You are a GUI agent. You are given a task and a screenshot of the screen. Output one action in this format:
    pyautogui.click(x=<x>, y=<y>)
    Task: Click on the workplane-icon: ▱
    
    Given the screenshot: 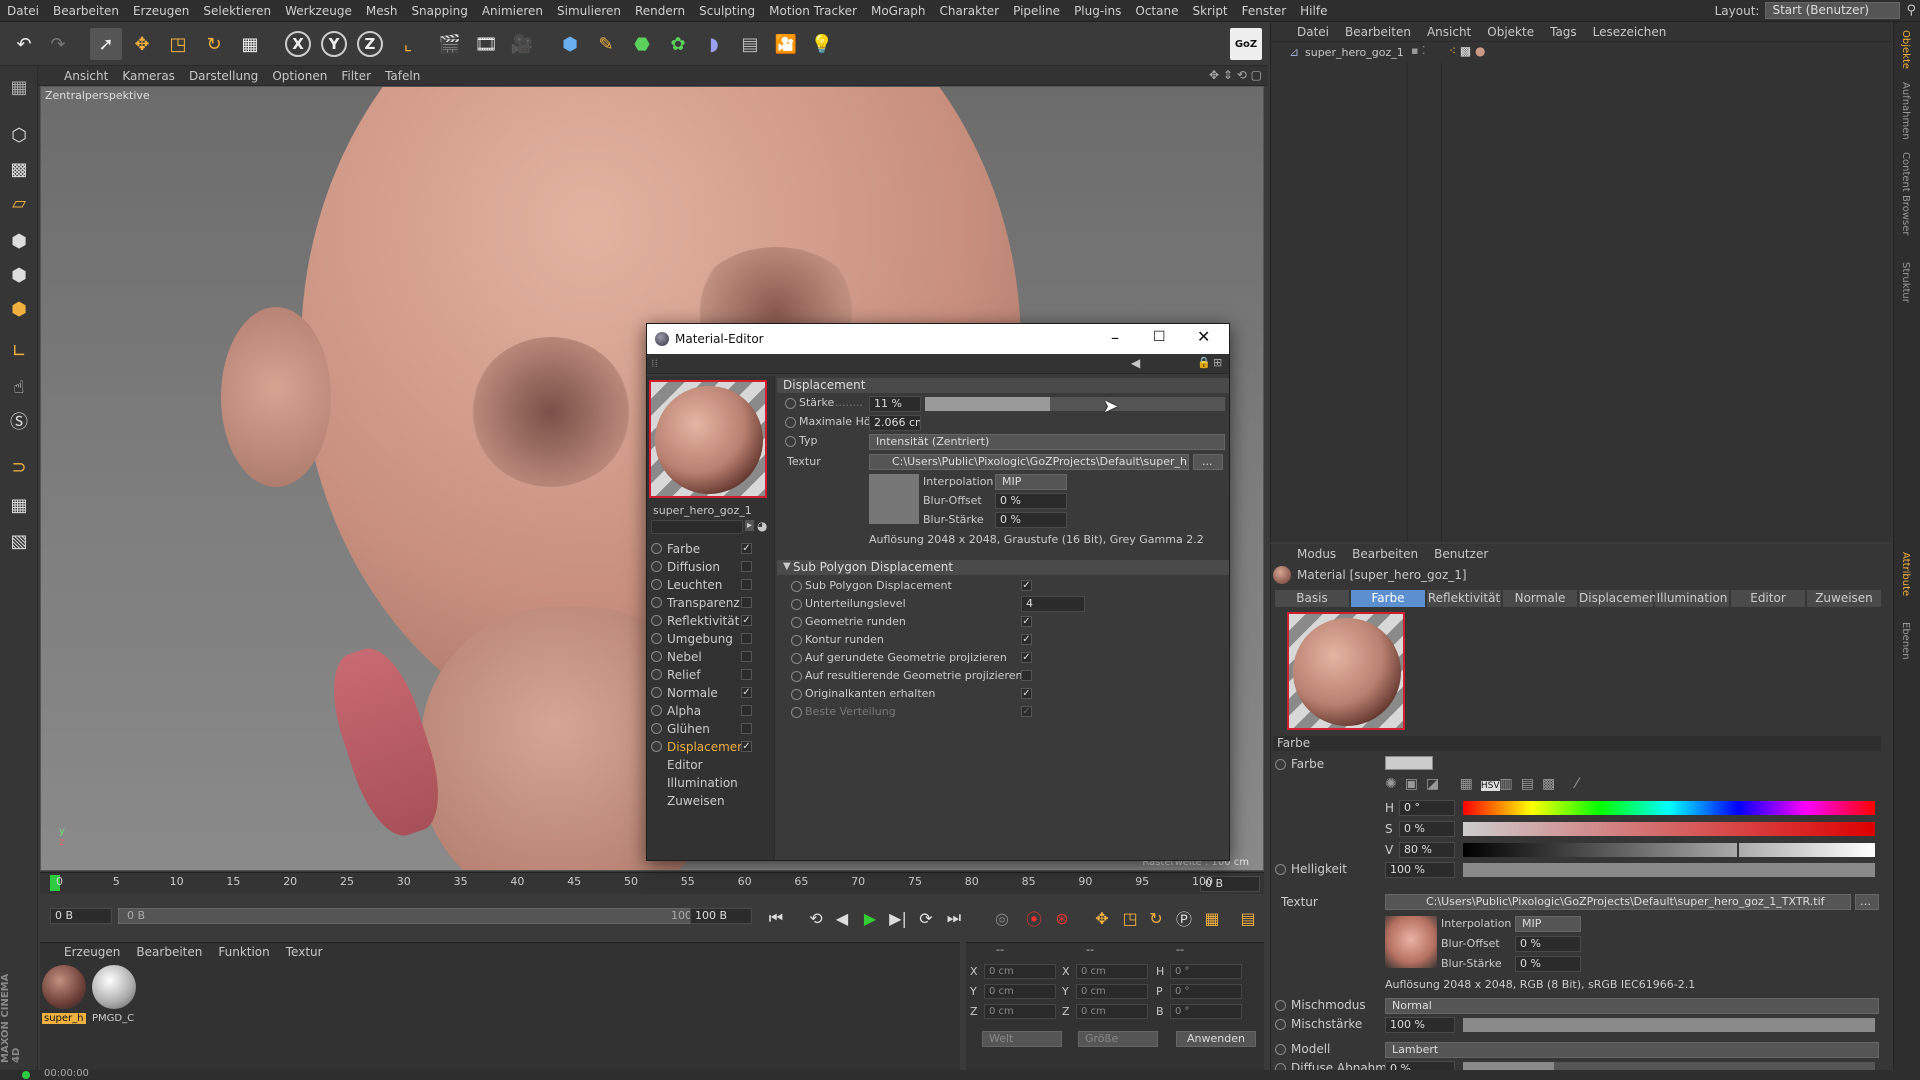 What is the action you would take?
    pyautogui.click(x=19, y=203)
    